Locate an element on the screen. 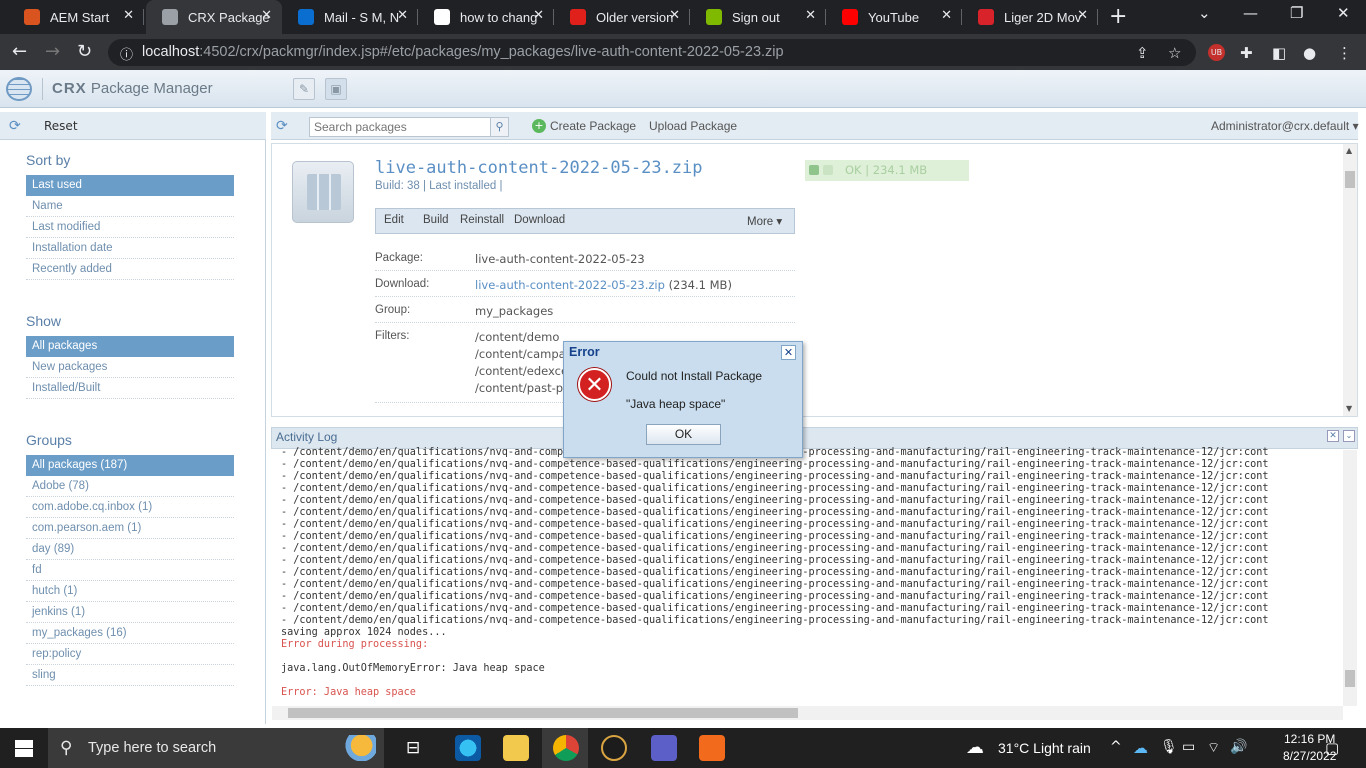 Image resolution: width=1366 pixels, height=768 pixels. weather-text: 31°C Light rain is located at coordinates (1044, 748).